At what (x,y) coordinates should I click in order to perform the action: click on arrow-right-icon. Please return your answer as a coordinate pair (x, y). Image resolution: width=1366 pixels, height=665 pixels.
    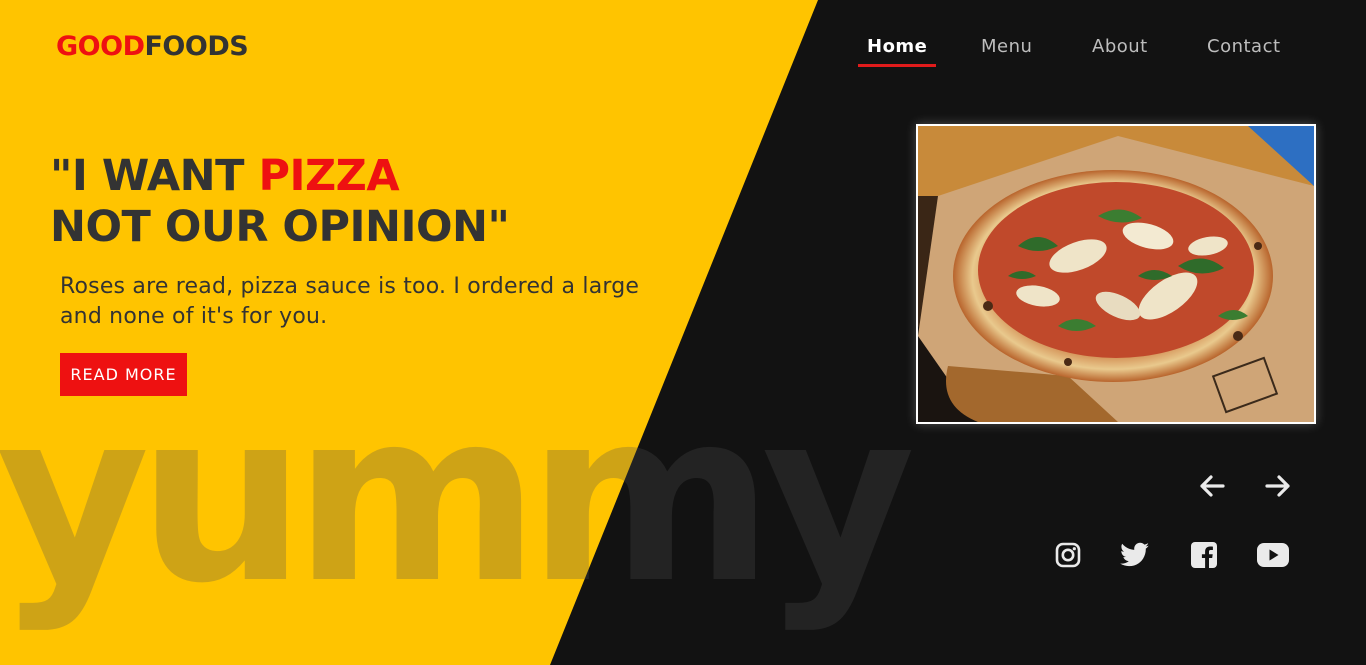
    Looking at the image, I should click on (1278, 486).